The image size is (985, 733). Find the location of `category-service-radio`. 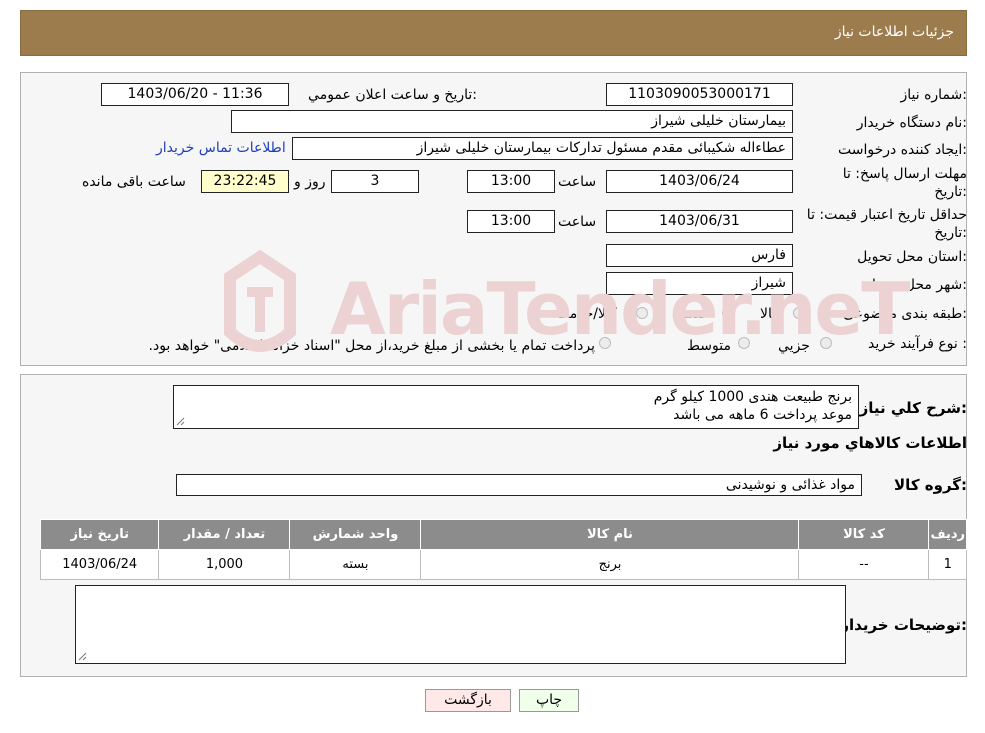

category-service-radio is located at coordinates (728, 313).